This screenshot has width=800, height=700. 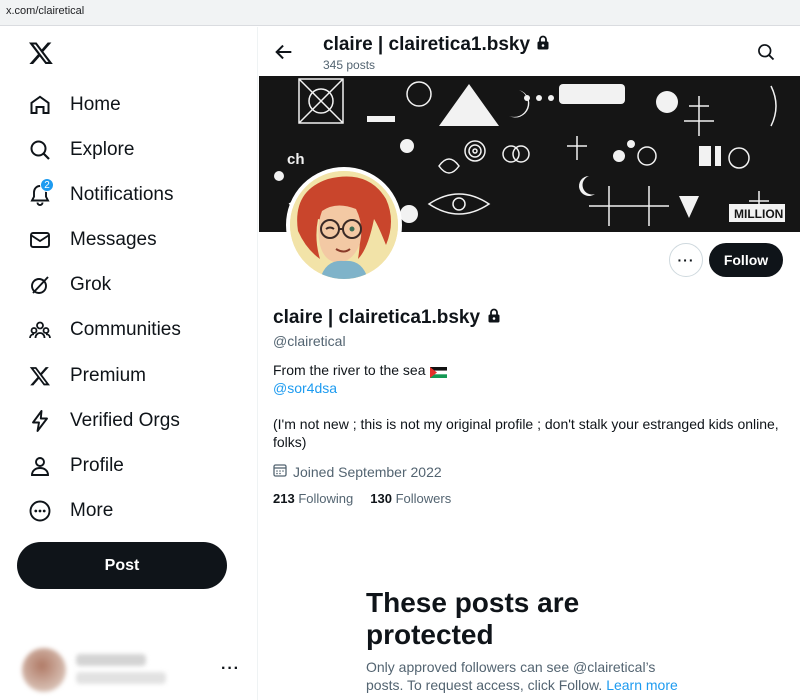 I want to click on url-text: x.com/clairetical, so click(x=45, y=11).